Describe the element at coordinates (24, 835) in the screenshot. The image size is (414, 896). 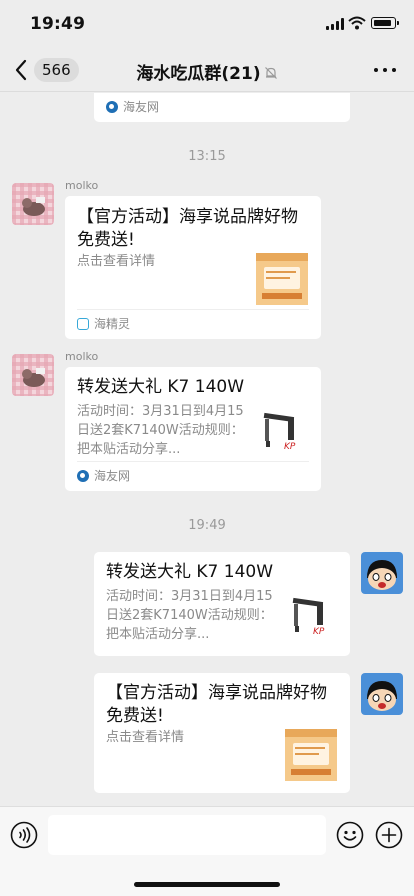
I see `voice-input-icon` at that location.